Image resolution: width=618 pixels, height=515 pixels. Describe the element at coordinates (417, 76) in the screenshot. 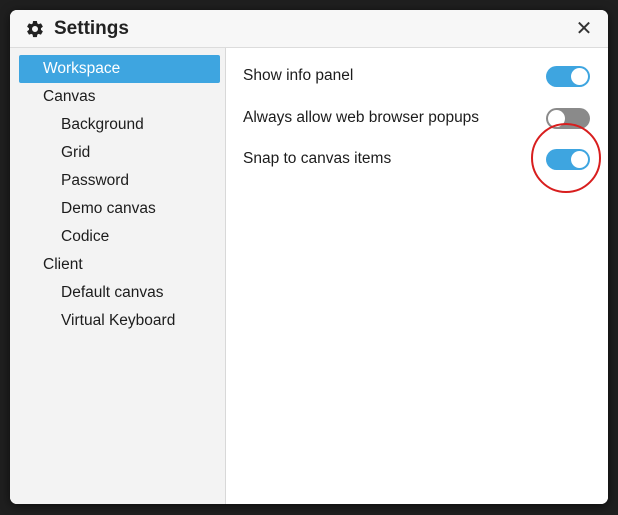

I see `setting-row-show-info-panel: Show info panel` at that location.